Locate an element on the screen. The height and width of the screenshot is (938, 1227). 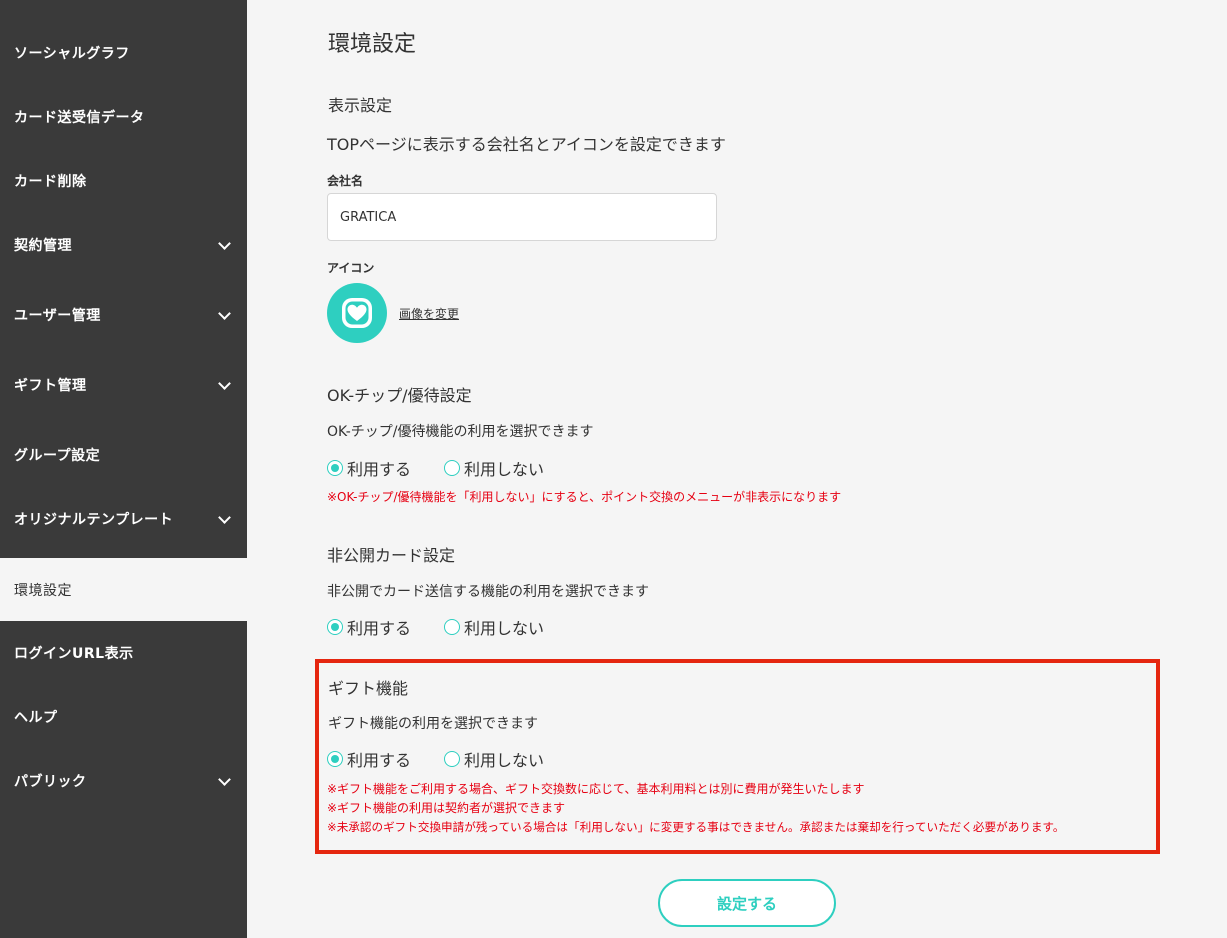
sidebar-item-label: ユーザー管理 is located at coordinates (57, 316).